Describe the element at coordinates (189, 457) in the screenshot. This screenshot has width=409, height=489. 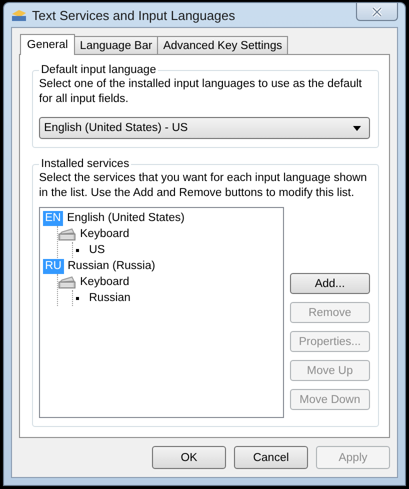
I see `dialog-button: OK` at that location.